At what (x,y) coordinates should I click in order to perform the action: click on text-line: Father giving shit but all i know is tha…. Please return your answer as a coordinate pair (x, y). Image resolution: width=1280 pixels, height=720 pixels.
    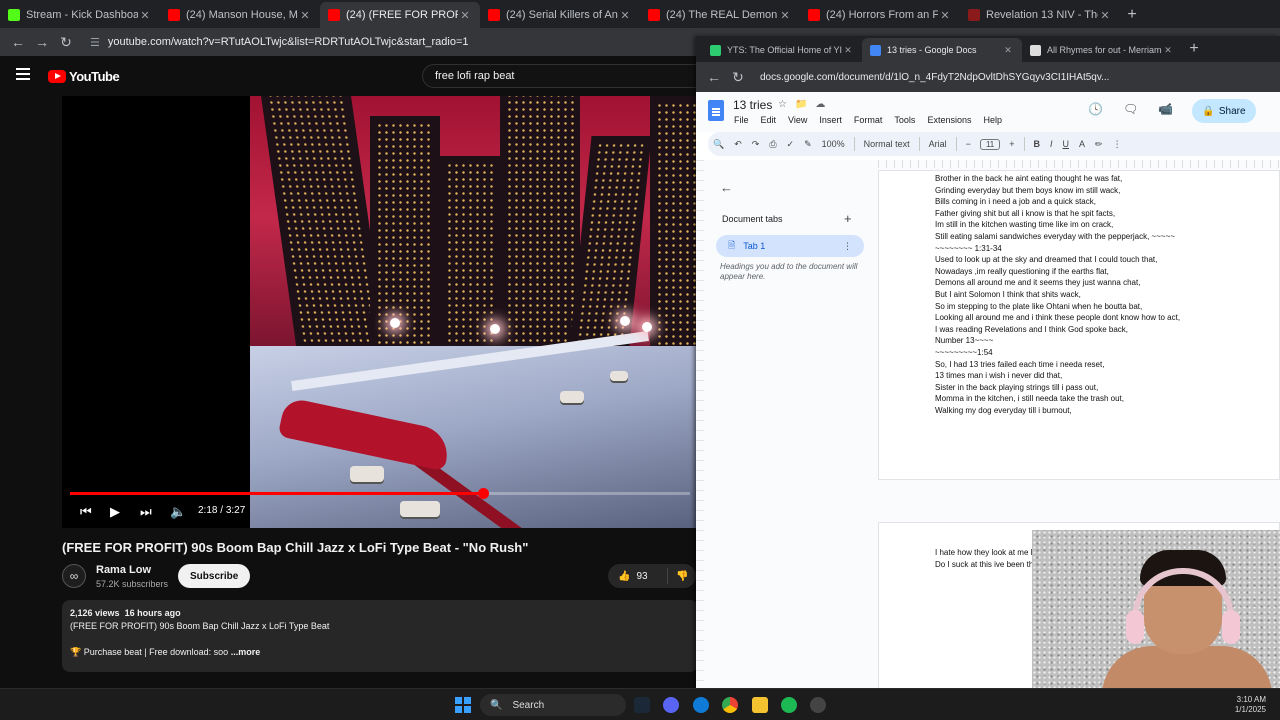
    Looking at the image, I should click on (1105, 214).